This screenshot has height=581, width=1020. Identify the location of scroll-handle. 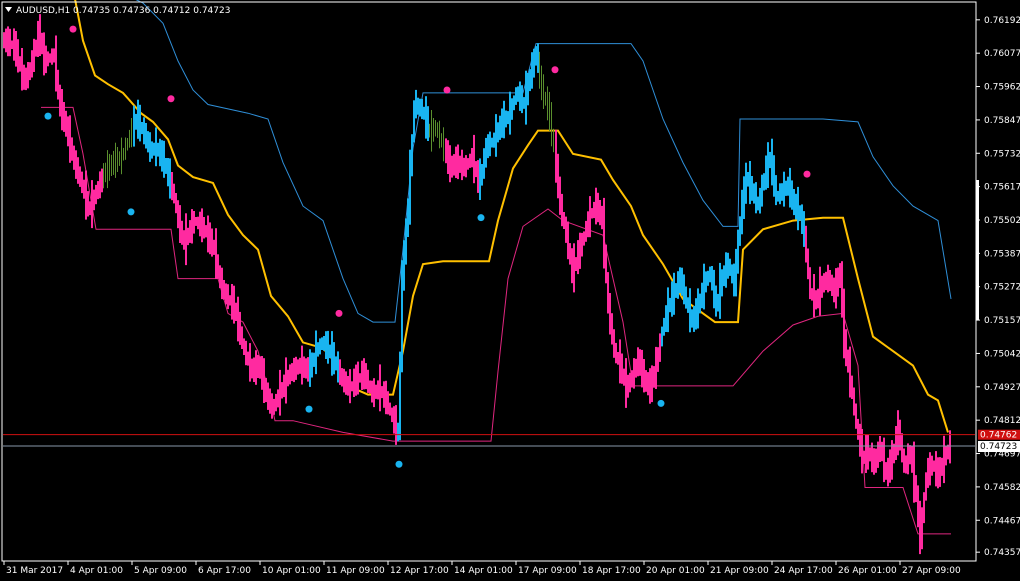
(977, 250).